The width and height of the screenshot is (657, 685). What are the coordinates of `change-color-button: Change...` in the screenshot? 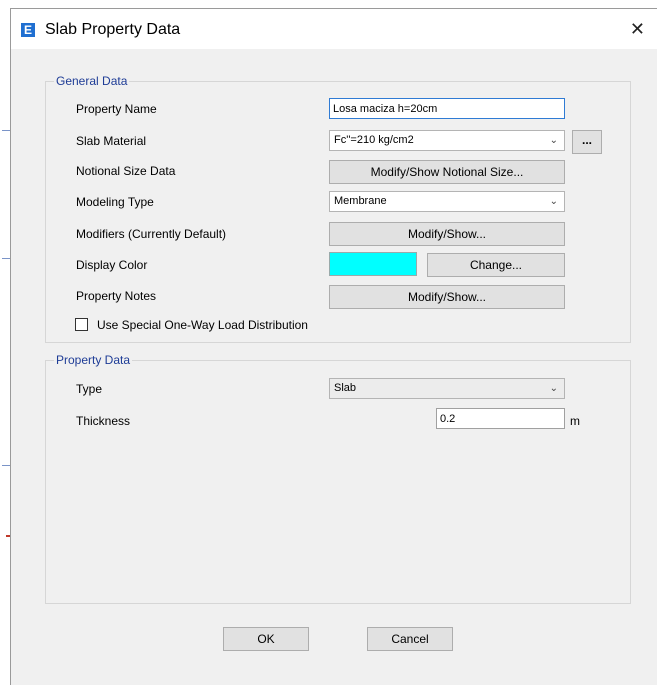 It's located at (496, 265).